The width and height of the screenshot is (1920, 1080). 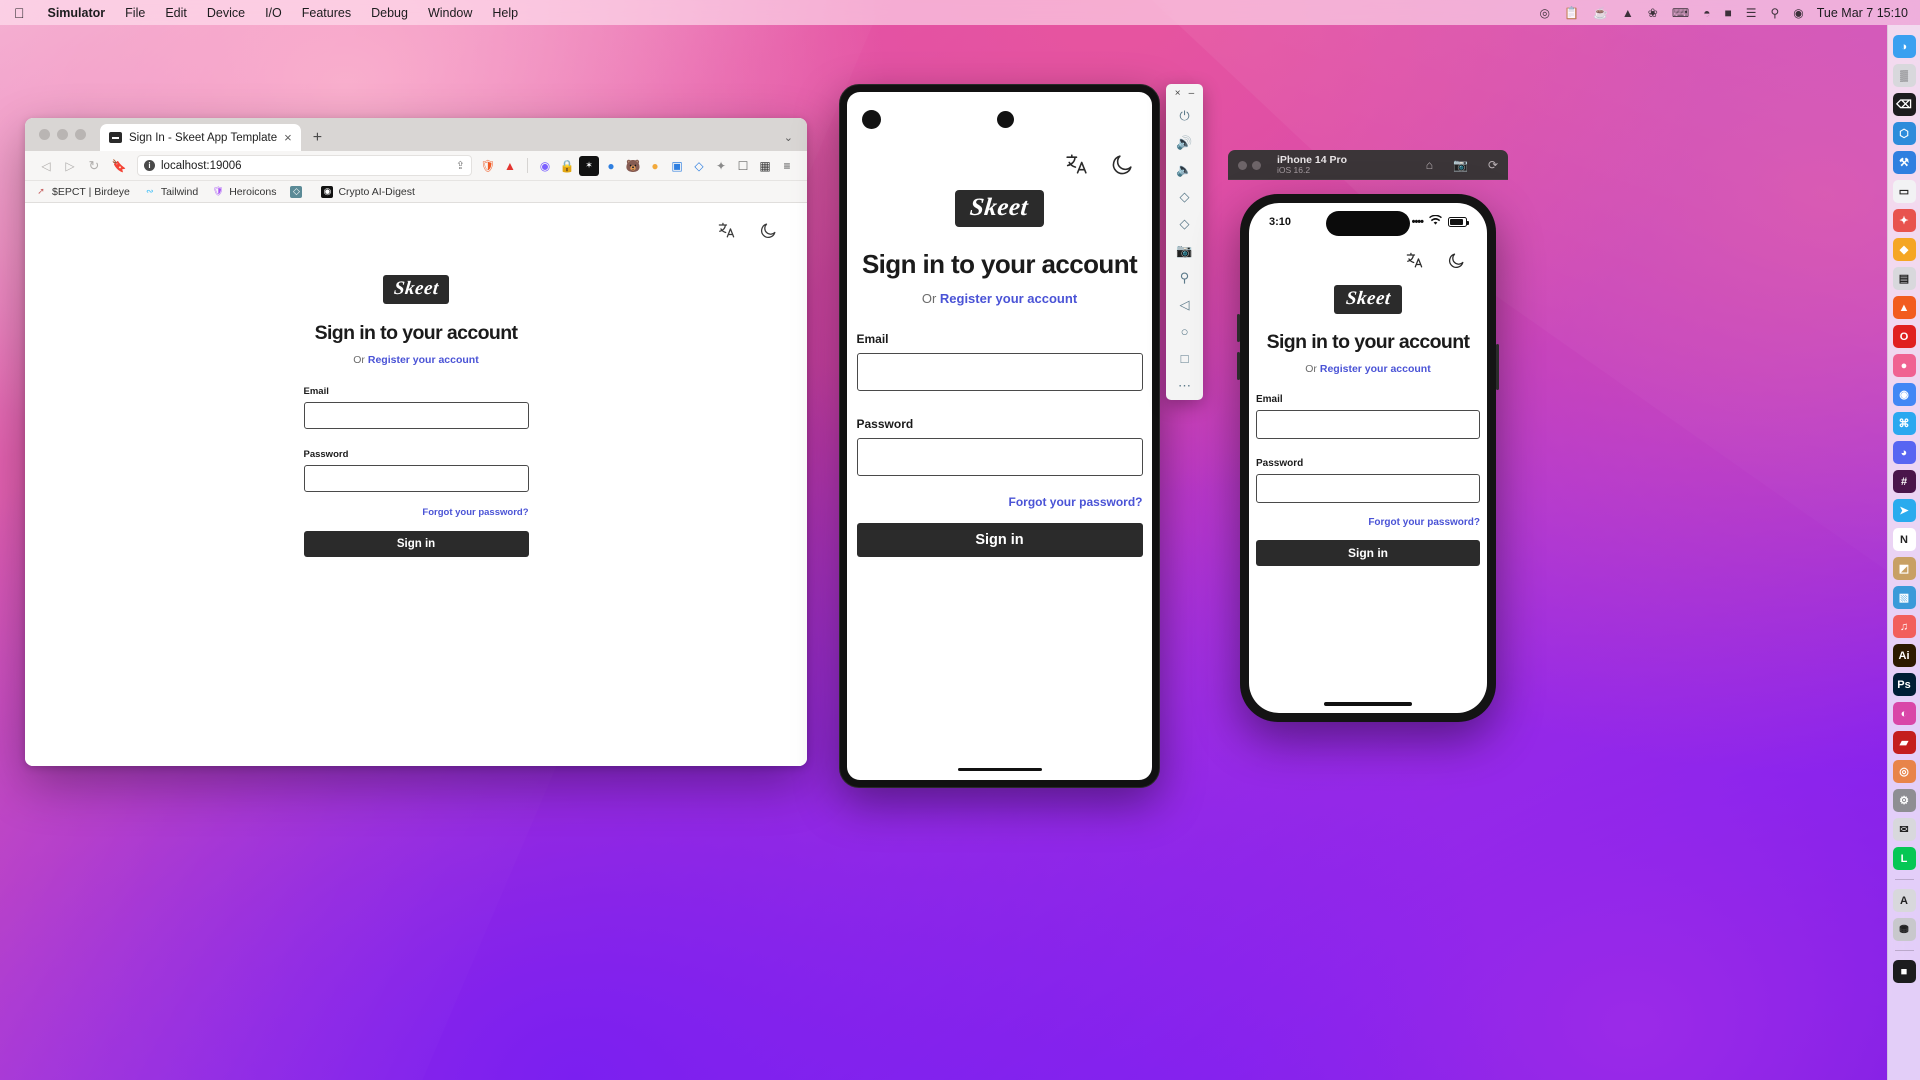 I want to click on chevron-down-icon: ⌄, so click(x=788, y=137).